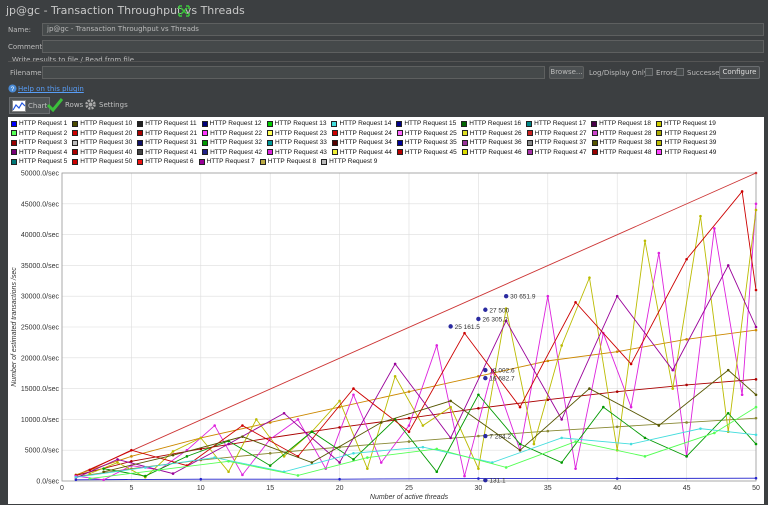  What do you see at coordinates (680, 72) in the screenshot?
I see `successes-checkbox` at bounding box center [680, 72].